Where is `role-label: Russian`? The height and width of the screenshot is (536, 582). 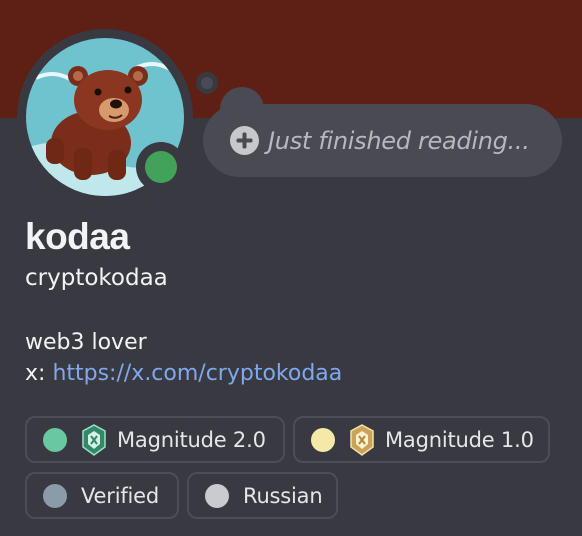 role-label: Russian is located at coordinates (283, 495).